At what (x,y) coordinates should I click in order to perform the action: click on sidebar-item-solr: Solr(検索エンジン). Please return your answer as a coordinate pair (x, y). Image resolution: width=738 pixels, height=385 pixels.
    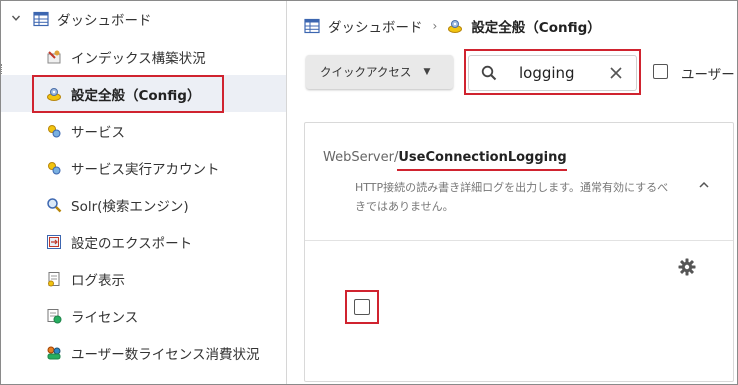
    Looking at the image, I should click on (143, 204).